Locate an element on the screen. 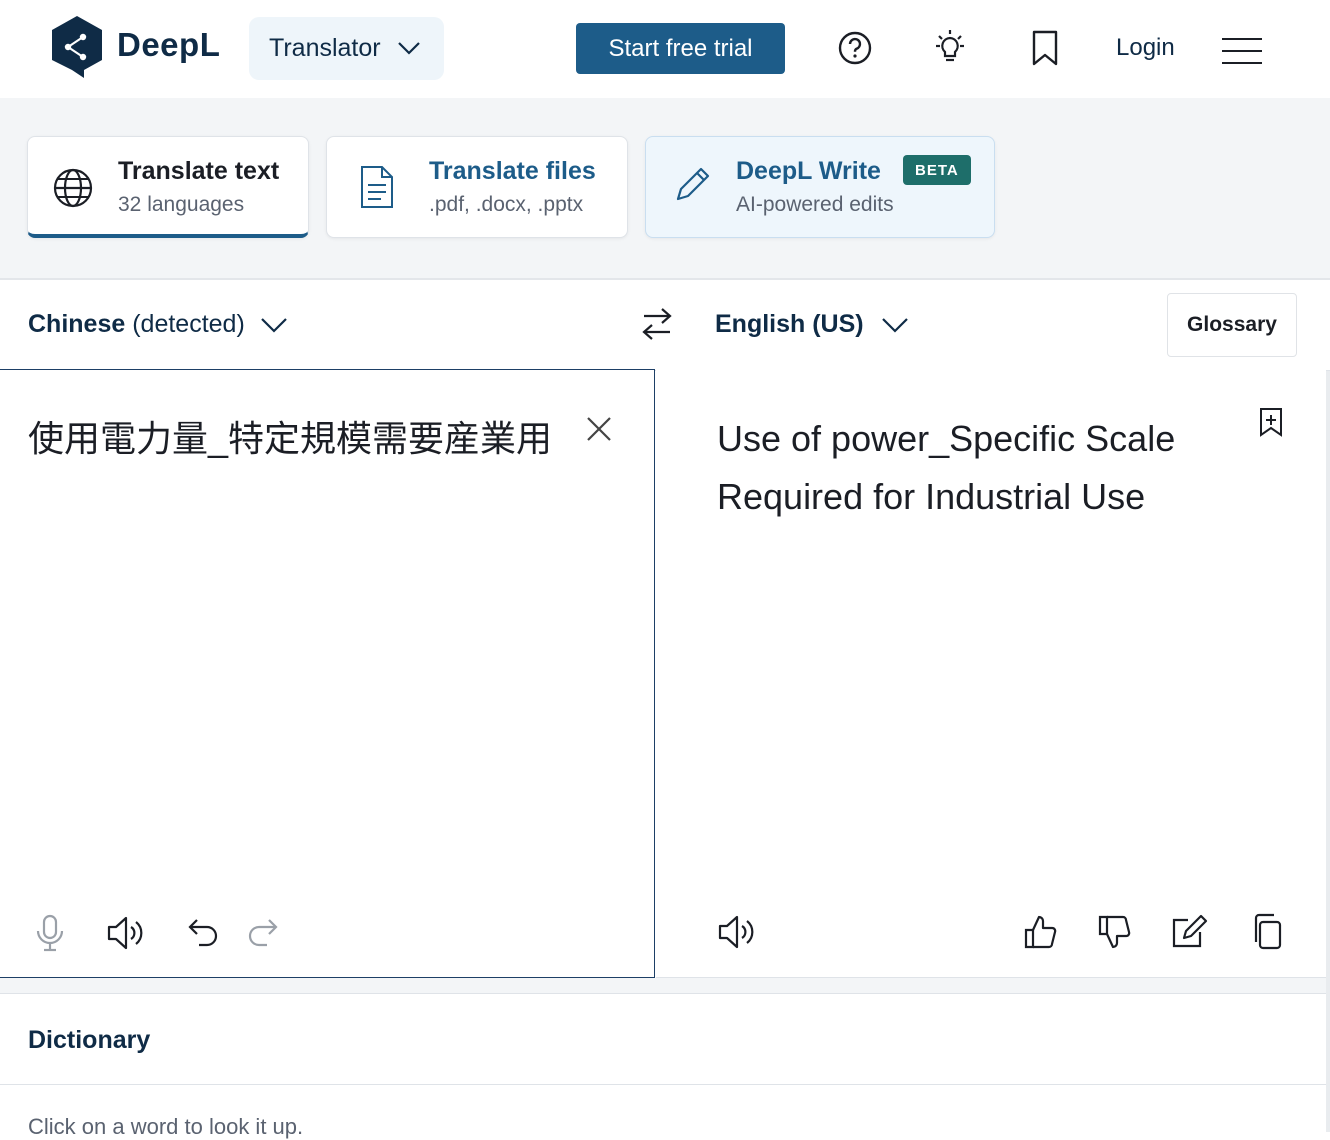  beta-badge: BETA is located at coordinates (937, 170).